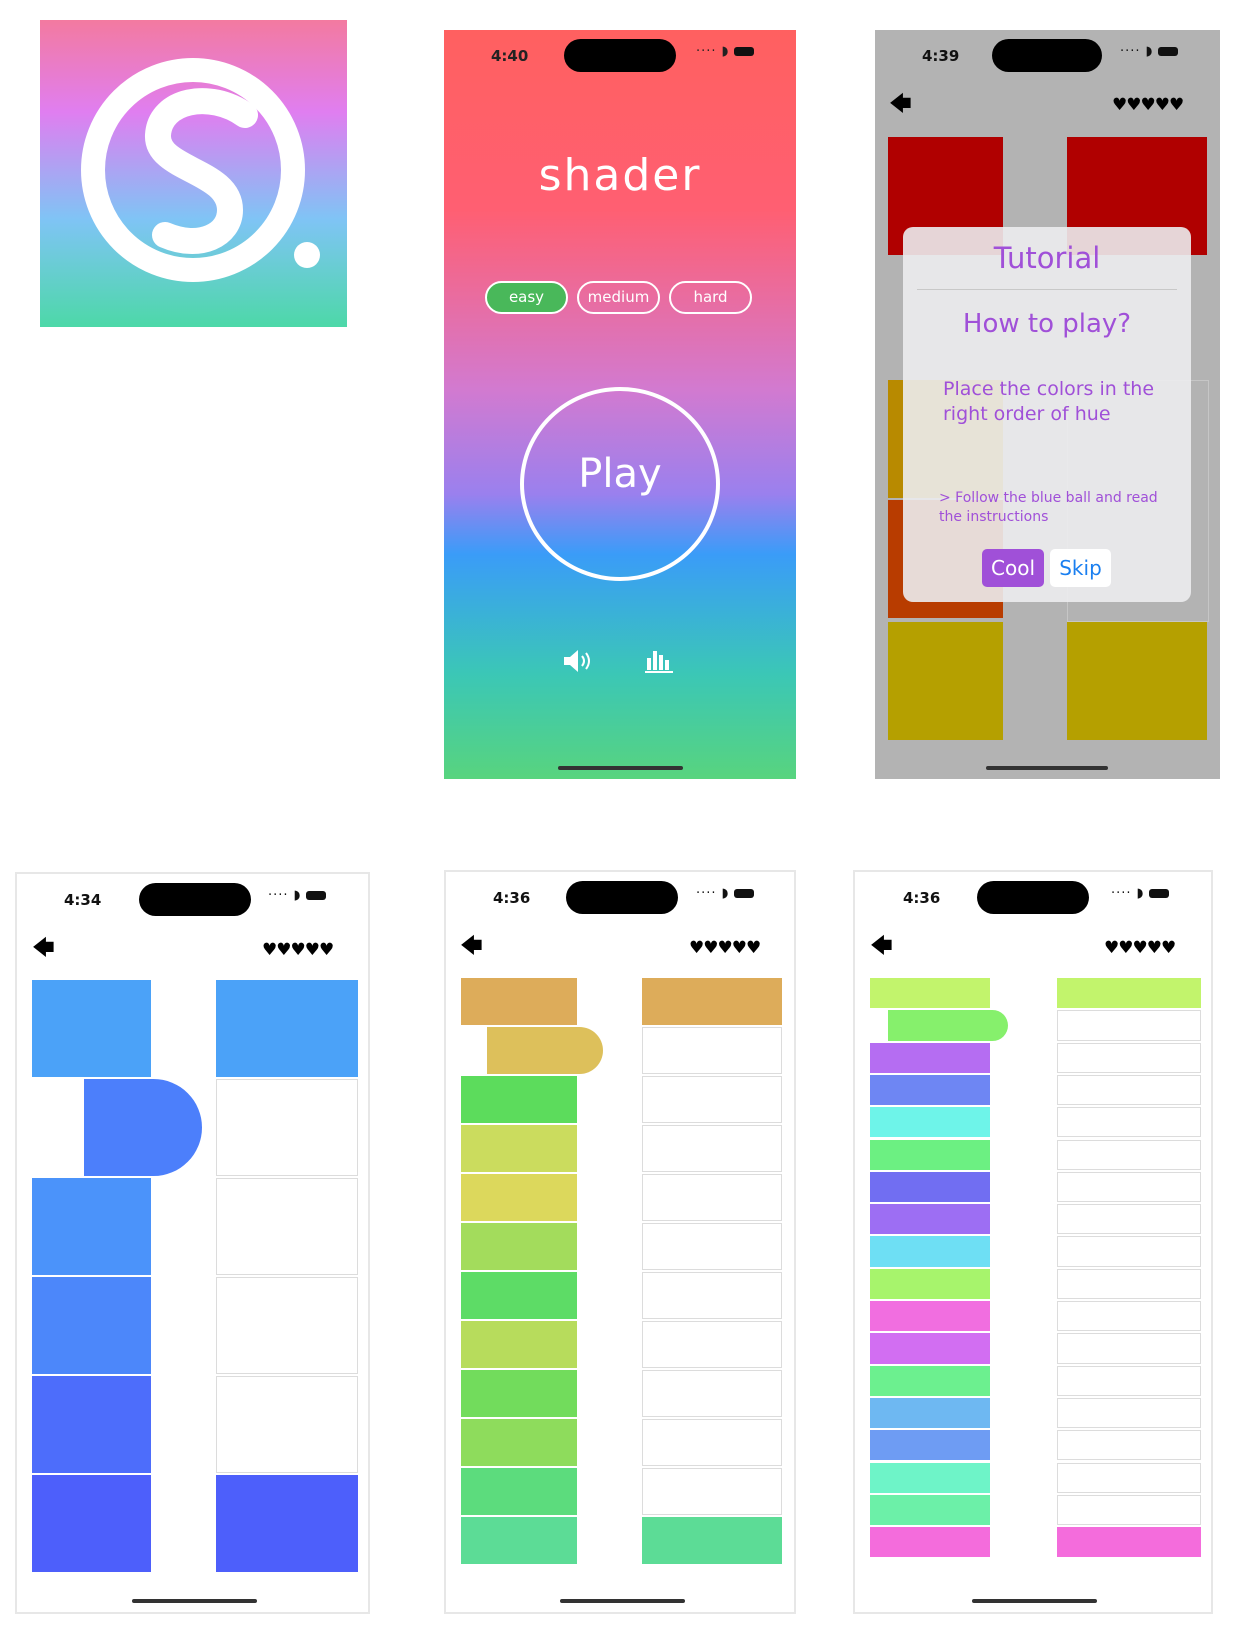 This screenshot has width=1242, height=1648. I want to click on game-screen-medium: 4:36 ···· ◗ 🡄 ♥♥♥♥♥, so click(620, 1242).